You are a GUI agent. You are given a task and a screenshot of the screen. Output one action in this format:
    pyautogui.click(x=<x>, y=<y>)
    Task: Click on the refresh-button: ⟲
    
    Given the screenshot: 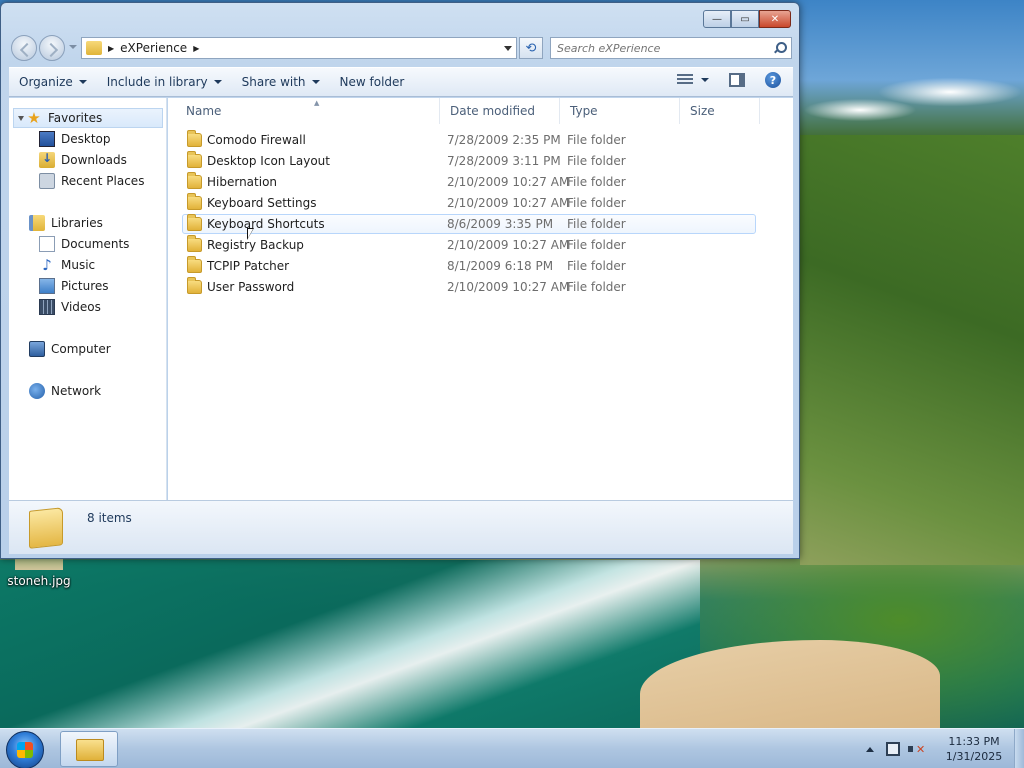 What is the action you would take?
    pyautogui.click(x=531, y=48)
    